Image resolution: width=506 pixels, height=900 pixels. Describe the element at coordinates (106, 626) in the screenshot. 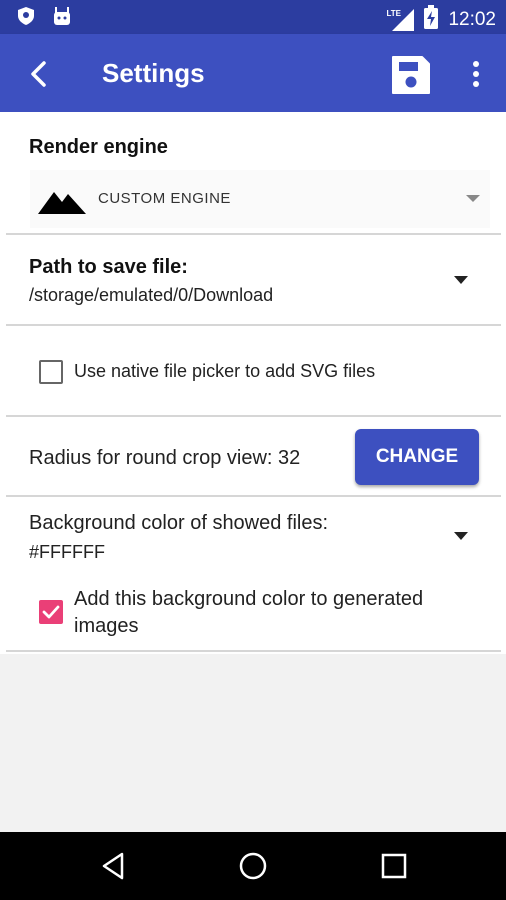

I see `apply-background-label-line2: images` at that location.